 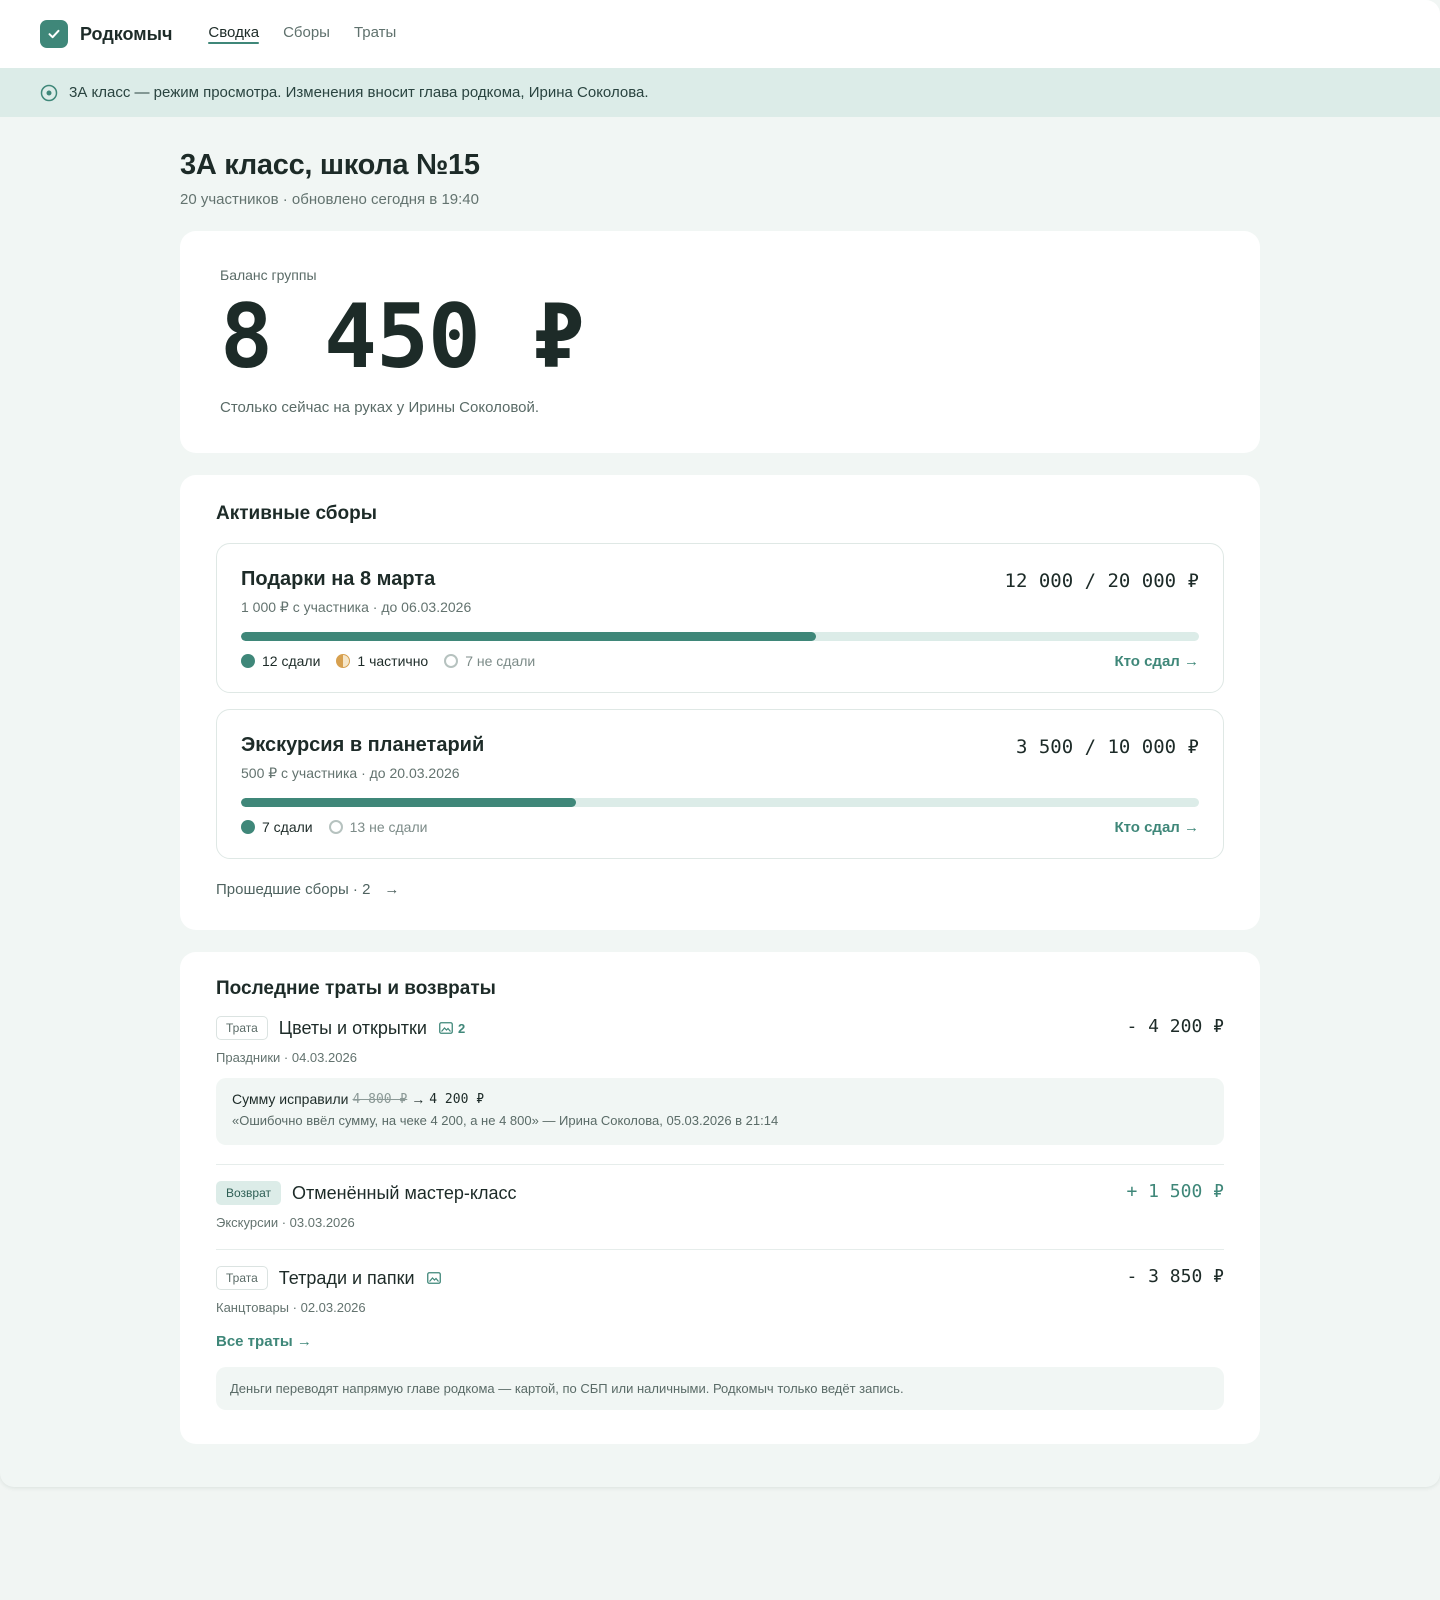 I want to click on logo-check-icon, so click(x=54, y=34).